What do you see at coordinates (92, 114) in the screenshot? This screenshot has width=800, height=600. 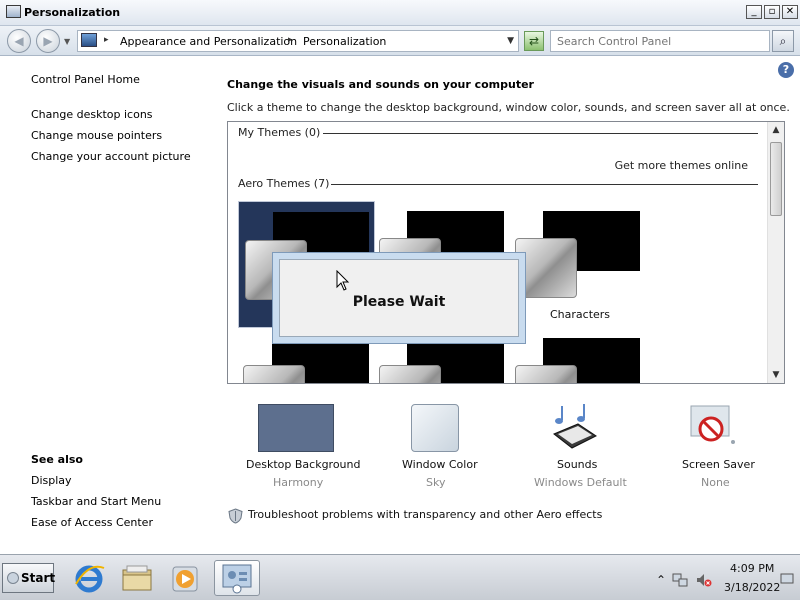 I see `change-desktop-icons-link: Change desktop icons` at bounding box center [92, 114].